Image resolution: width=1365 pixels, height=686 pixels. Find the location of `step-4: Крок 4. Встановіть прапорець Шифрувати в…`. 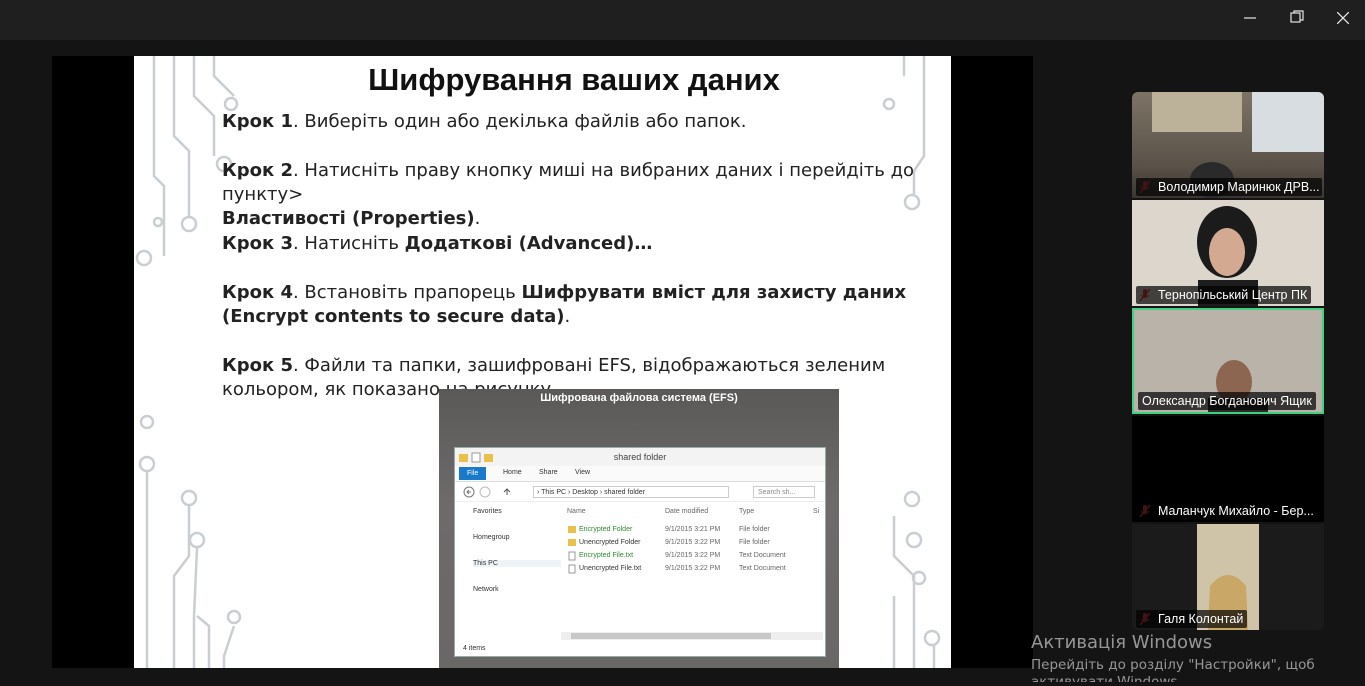

step-4: Крок 4. Встановіть прапорець Шифрувати в… is located at coordinates (582, 305).